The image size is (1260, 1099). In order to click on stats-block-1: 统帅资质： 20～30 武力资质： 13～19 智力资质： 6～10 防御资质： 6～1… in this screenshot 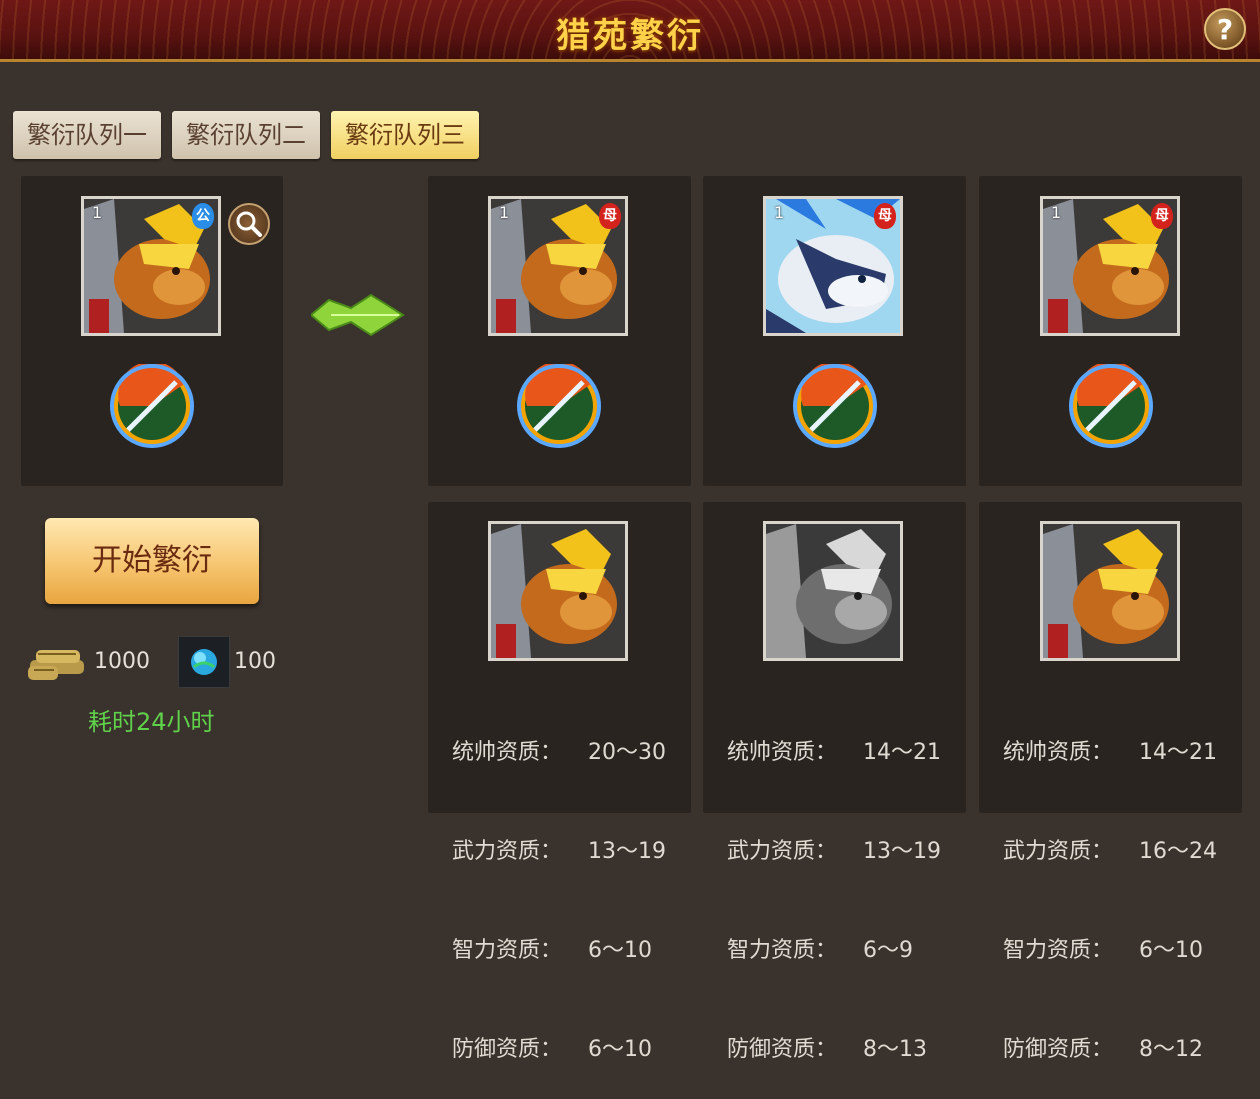, I will do `click(559, 884)`.